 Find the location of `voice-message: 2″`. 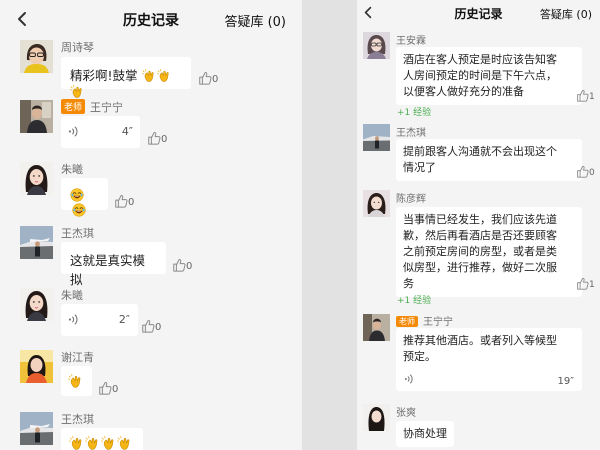

voice-message: 2″ is located at coordinates (99, 320).